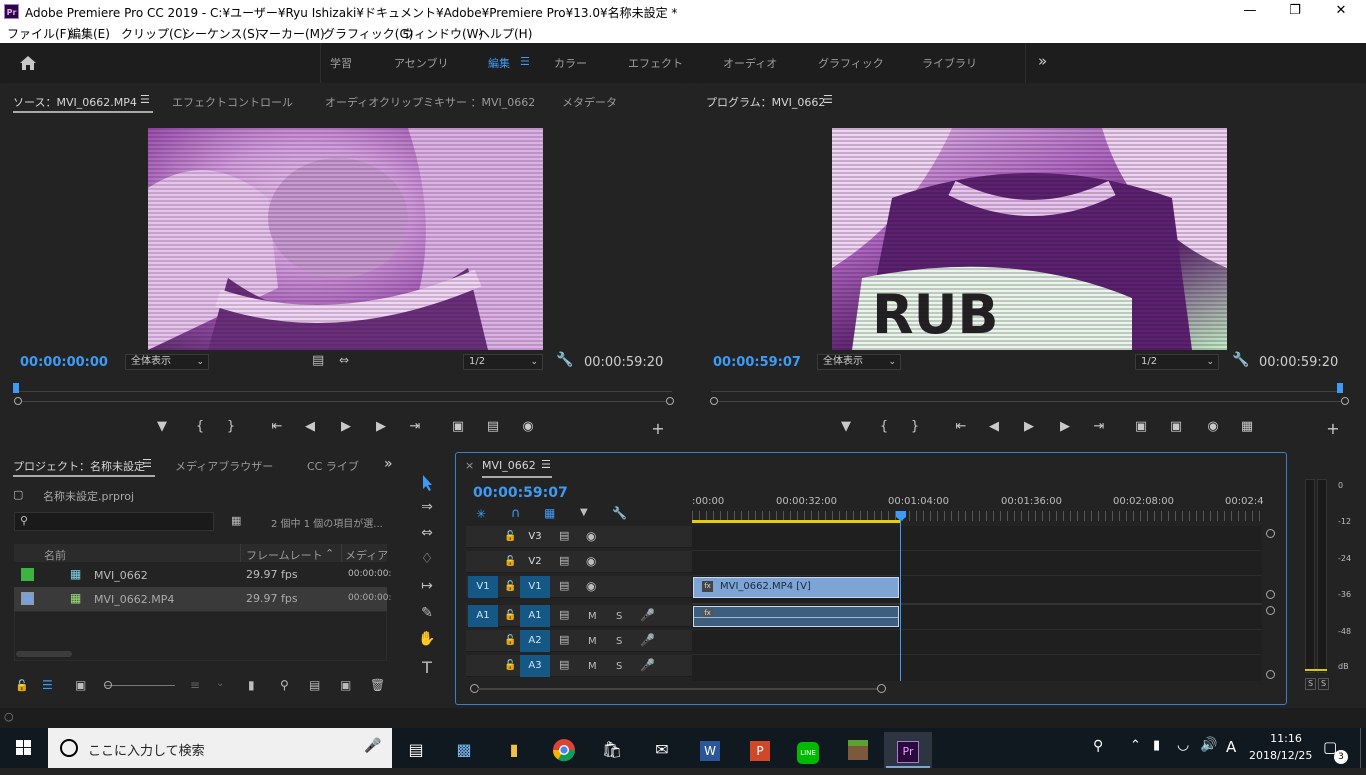 The height and width of the screenshot is (775, 1366). What do you see at coordinates (220, 683) in the screenshot?
I see `chevron-down-icon: ⌄` at bounding box center [220, 683].